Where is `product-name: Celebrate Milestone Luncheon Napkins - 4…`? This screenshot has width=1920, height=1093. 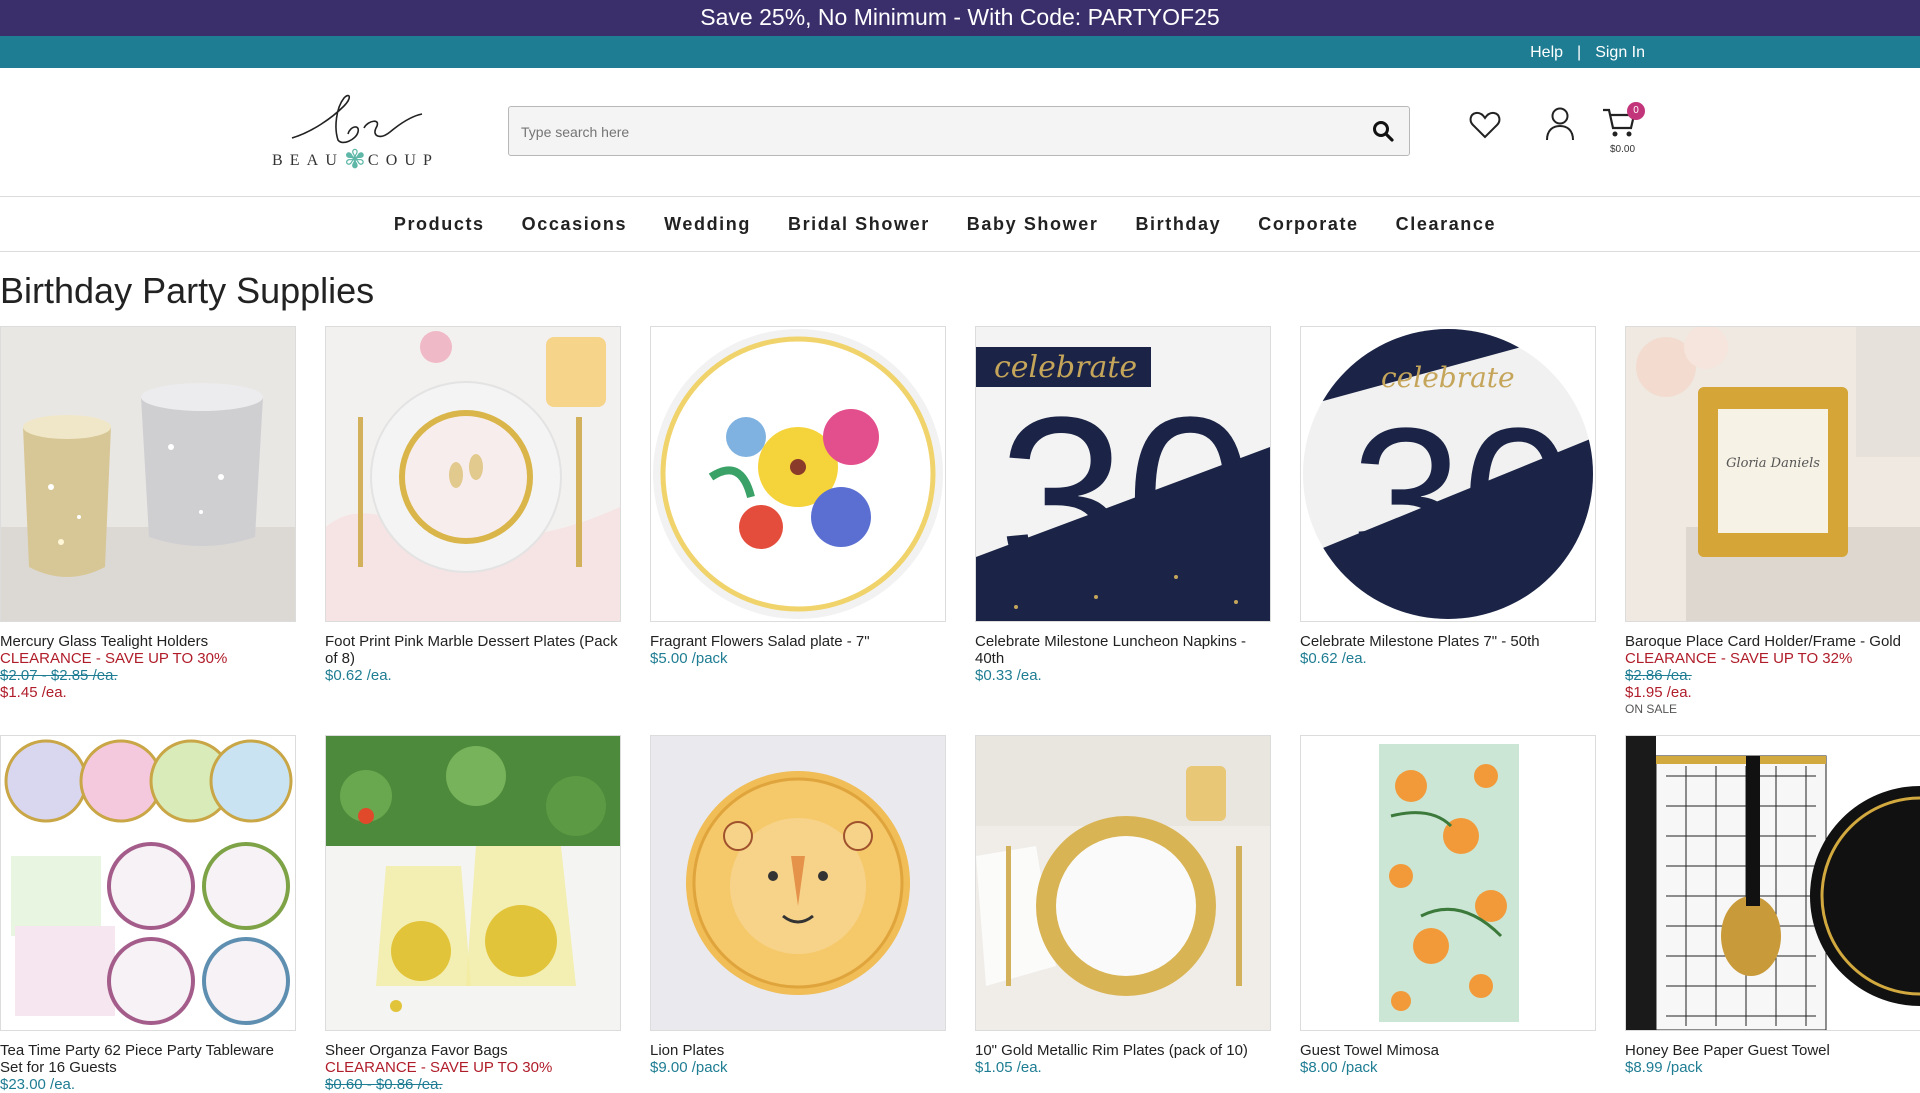 product-name: Celebrate Milestone Luncheon Napkins - 4… is located at coordinates (1123, 650).